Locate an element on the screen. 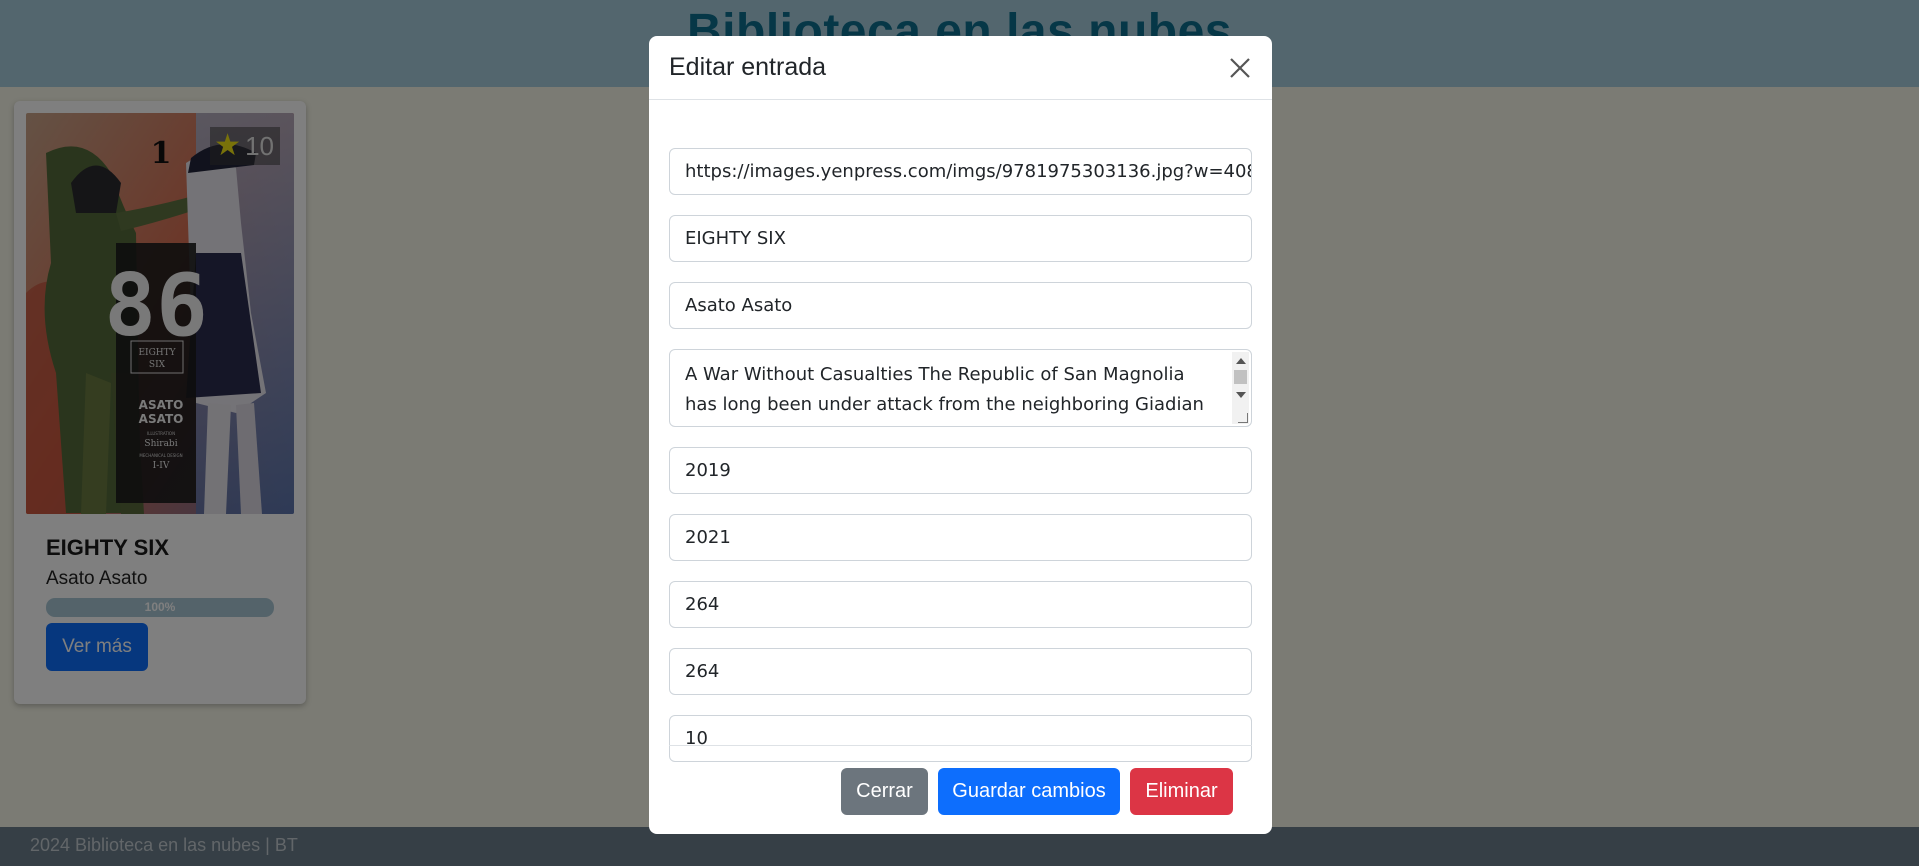  scroll-down-arrow-icon is located at coordinates (1241, 395).